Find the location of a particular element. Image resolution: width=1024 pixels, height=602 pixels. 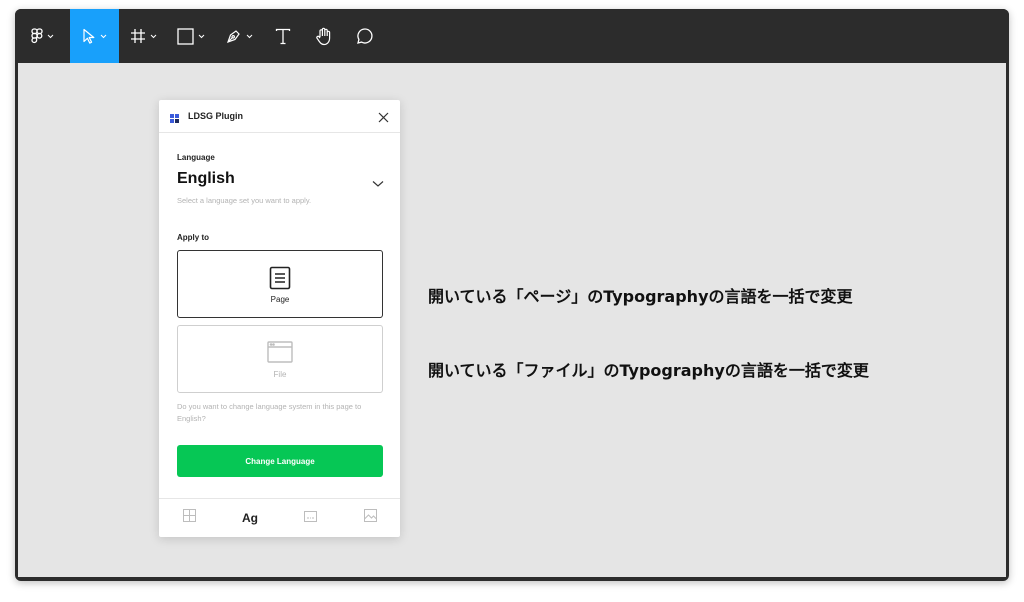

file-window-icon is located at coordinates (280, 354).